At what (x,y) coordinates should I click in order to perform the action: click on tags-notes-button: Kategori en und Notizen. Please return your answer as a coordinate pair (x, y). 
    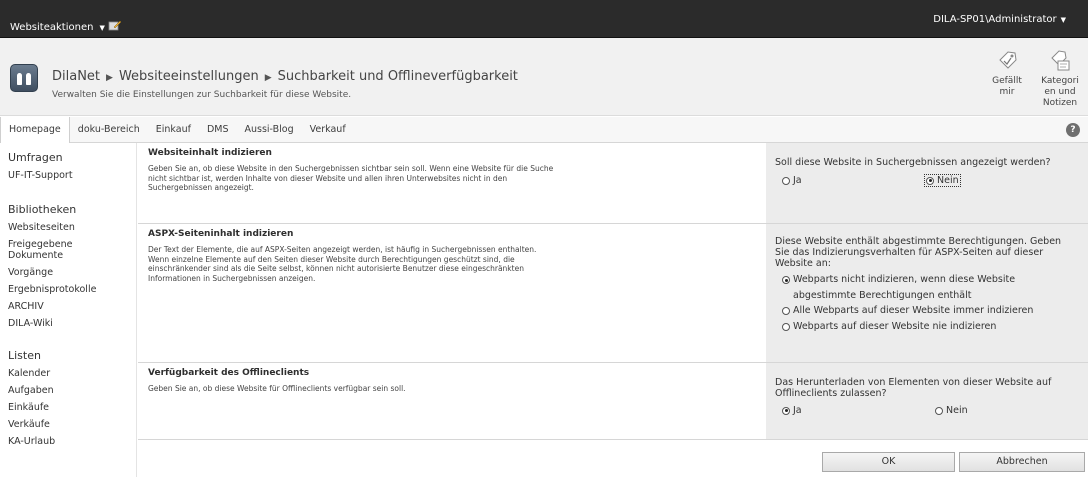
    Looking at the image, I should click on (1060, 79).